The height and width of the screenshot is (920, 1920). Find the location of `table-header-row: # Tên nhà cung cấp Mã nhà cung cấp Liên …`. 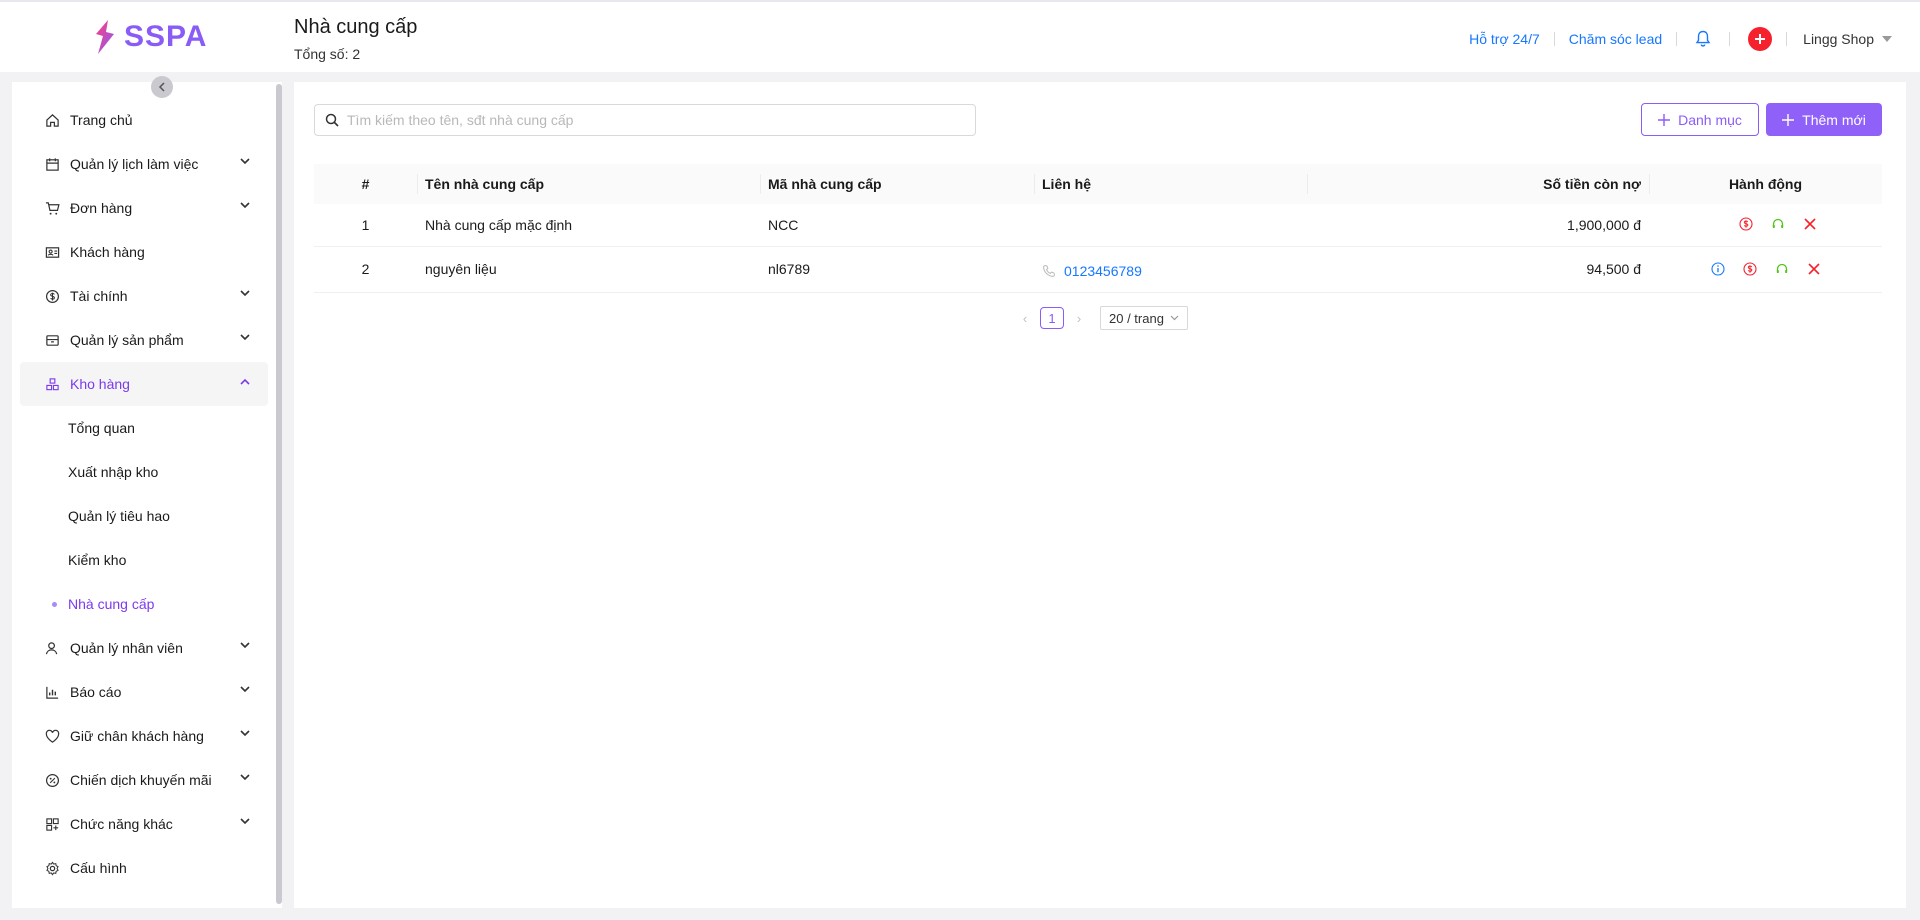

table-header-row: # Tên nhà cung cấp Mã nhà cung cấp Liên … is located at coordinates (1098, 184).